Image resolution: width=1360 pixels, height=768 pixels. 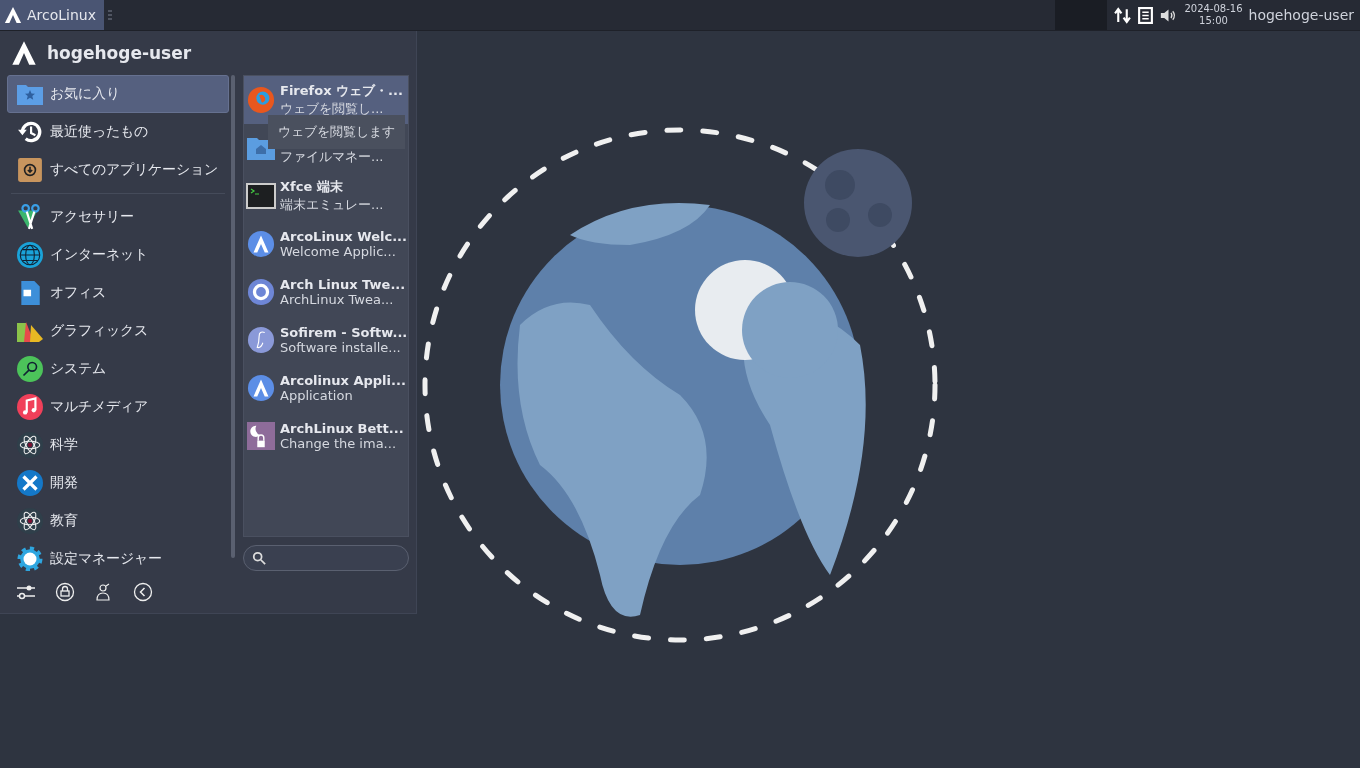 What do you see at coordinates (119, 53) in the screenshot?
I see `user-name: hogehoge-user` at bounding box center [119, 53].